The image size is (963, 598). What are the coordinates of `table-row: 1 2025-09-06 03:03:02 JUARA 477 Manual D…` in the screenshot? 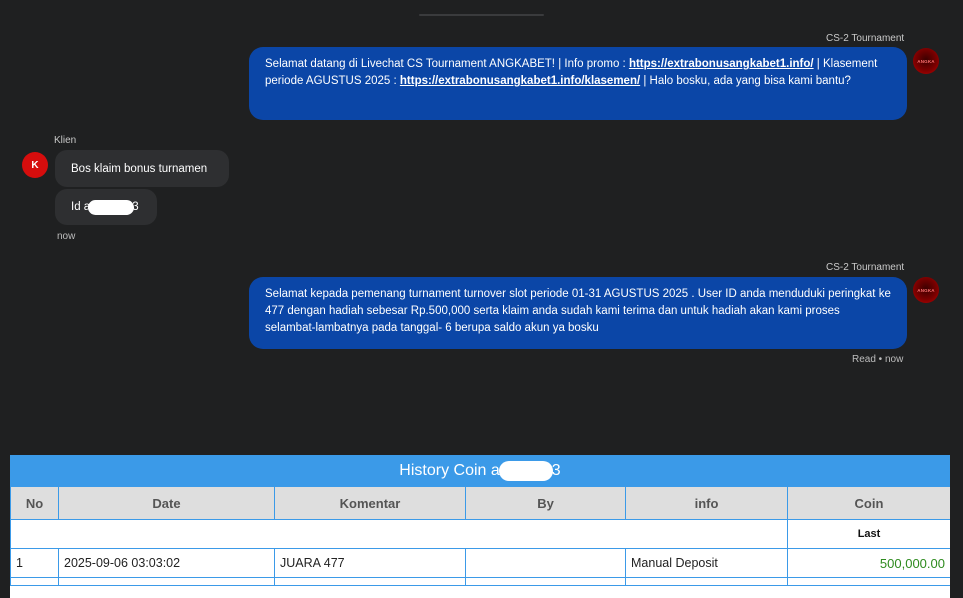 It's located at (480, 563).